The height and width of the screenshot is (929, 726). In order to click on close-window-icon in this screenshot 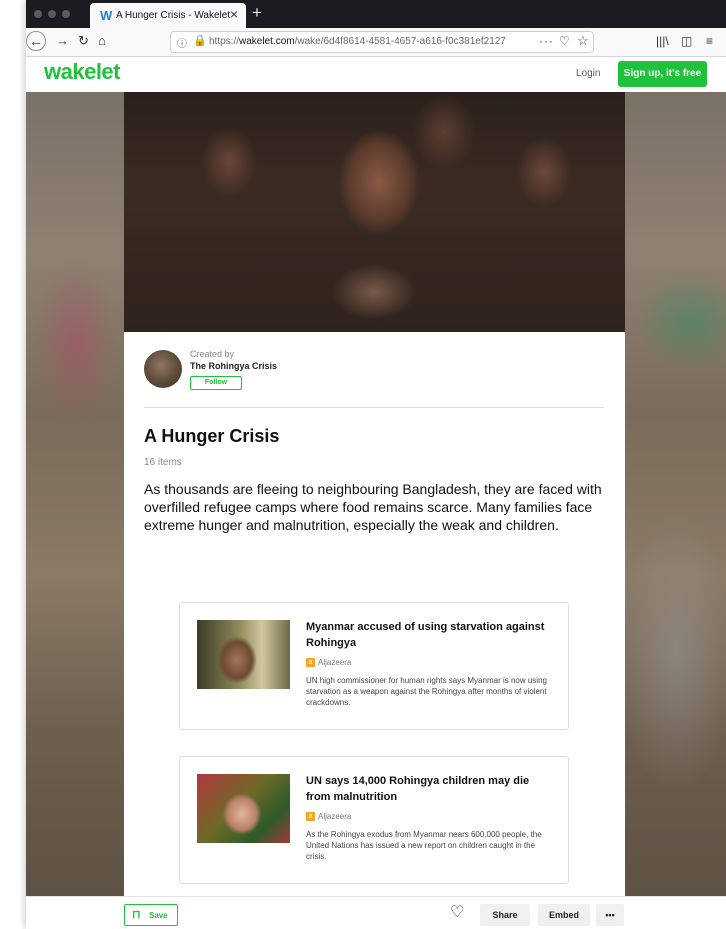, I will do `click(38, 14)`.